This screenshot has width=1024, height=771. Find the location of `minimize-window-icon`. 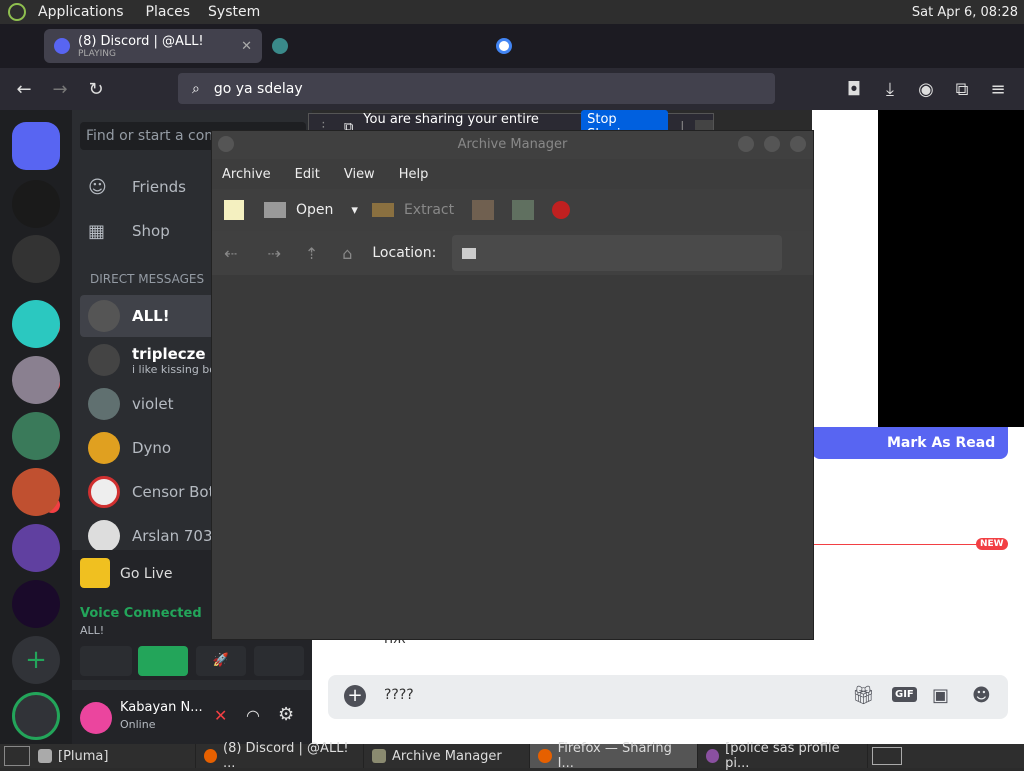

minimize-window-icon is located at coordinates (746, 144).